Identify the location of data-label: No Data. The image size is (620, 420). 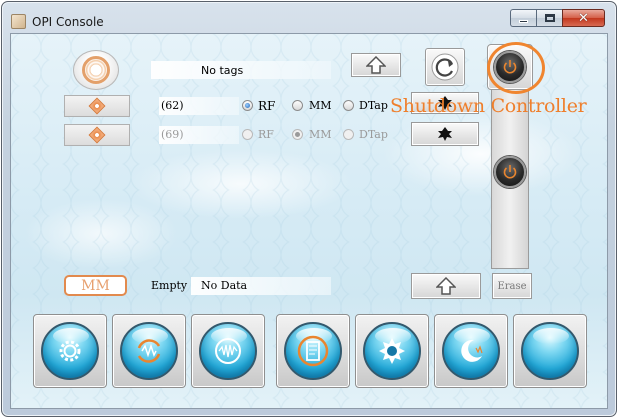
(224, 285).